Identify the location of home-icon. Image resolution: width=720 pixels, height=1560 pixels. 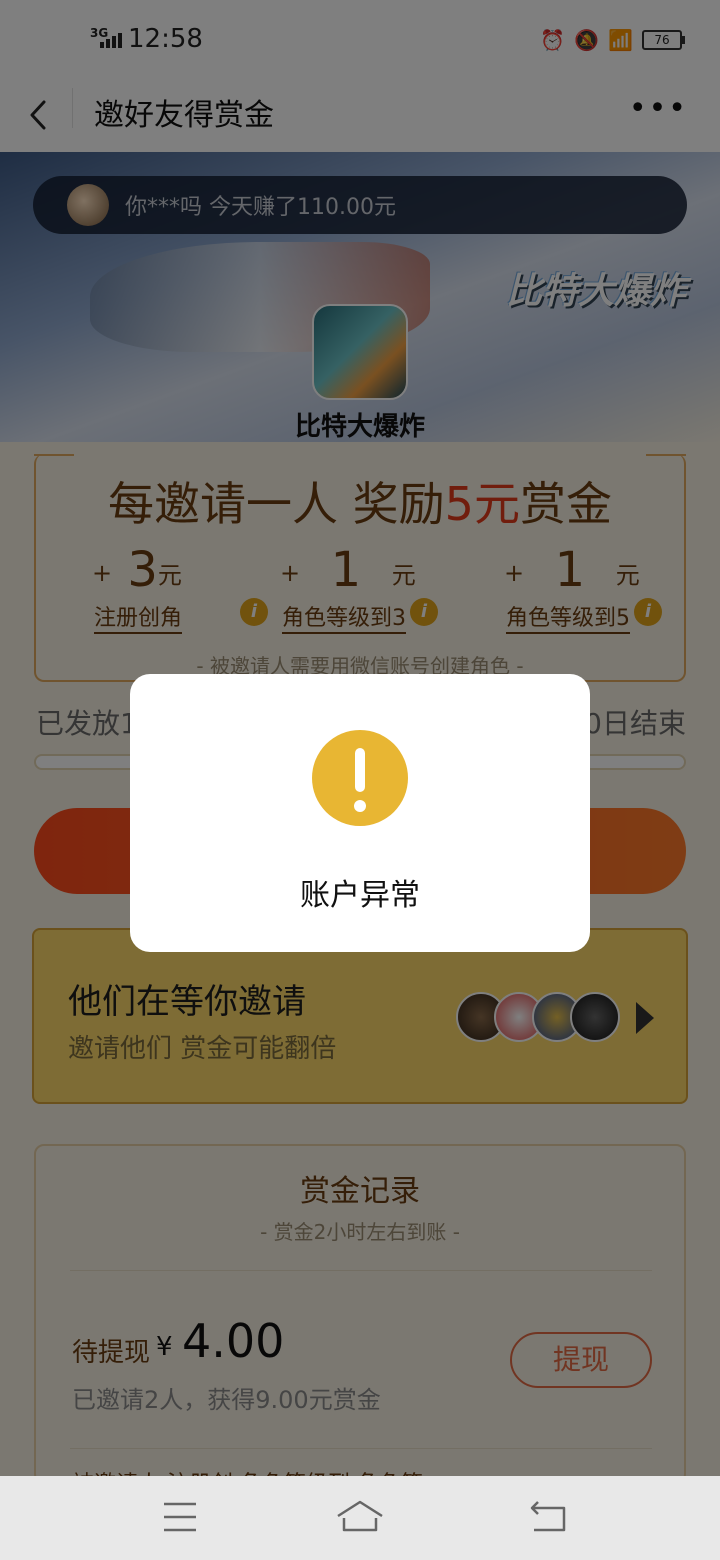
(360, 1516).